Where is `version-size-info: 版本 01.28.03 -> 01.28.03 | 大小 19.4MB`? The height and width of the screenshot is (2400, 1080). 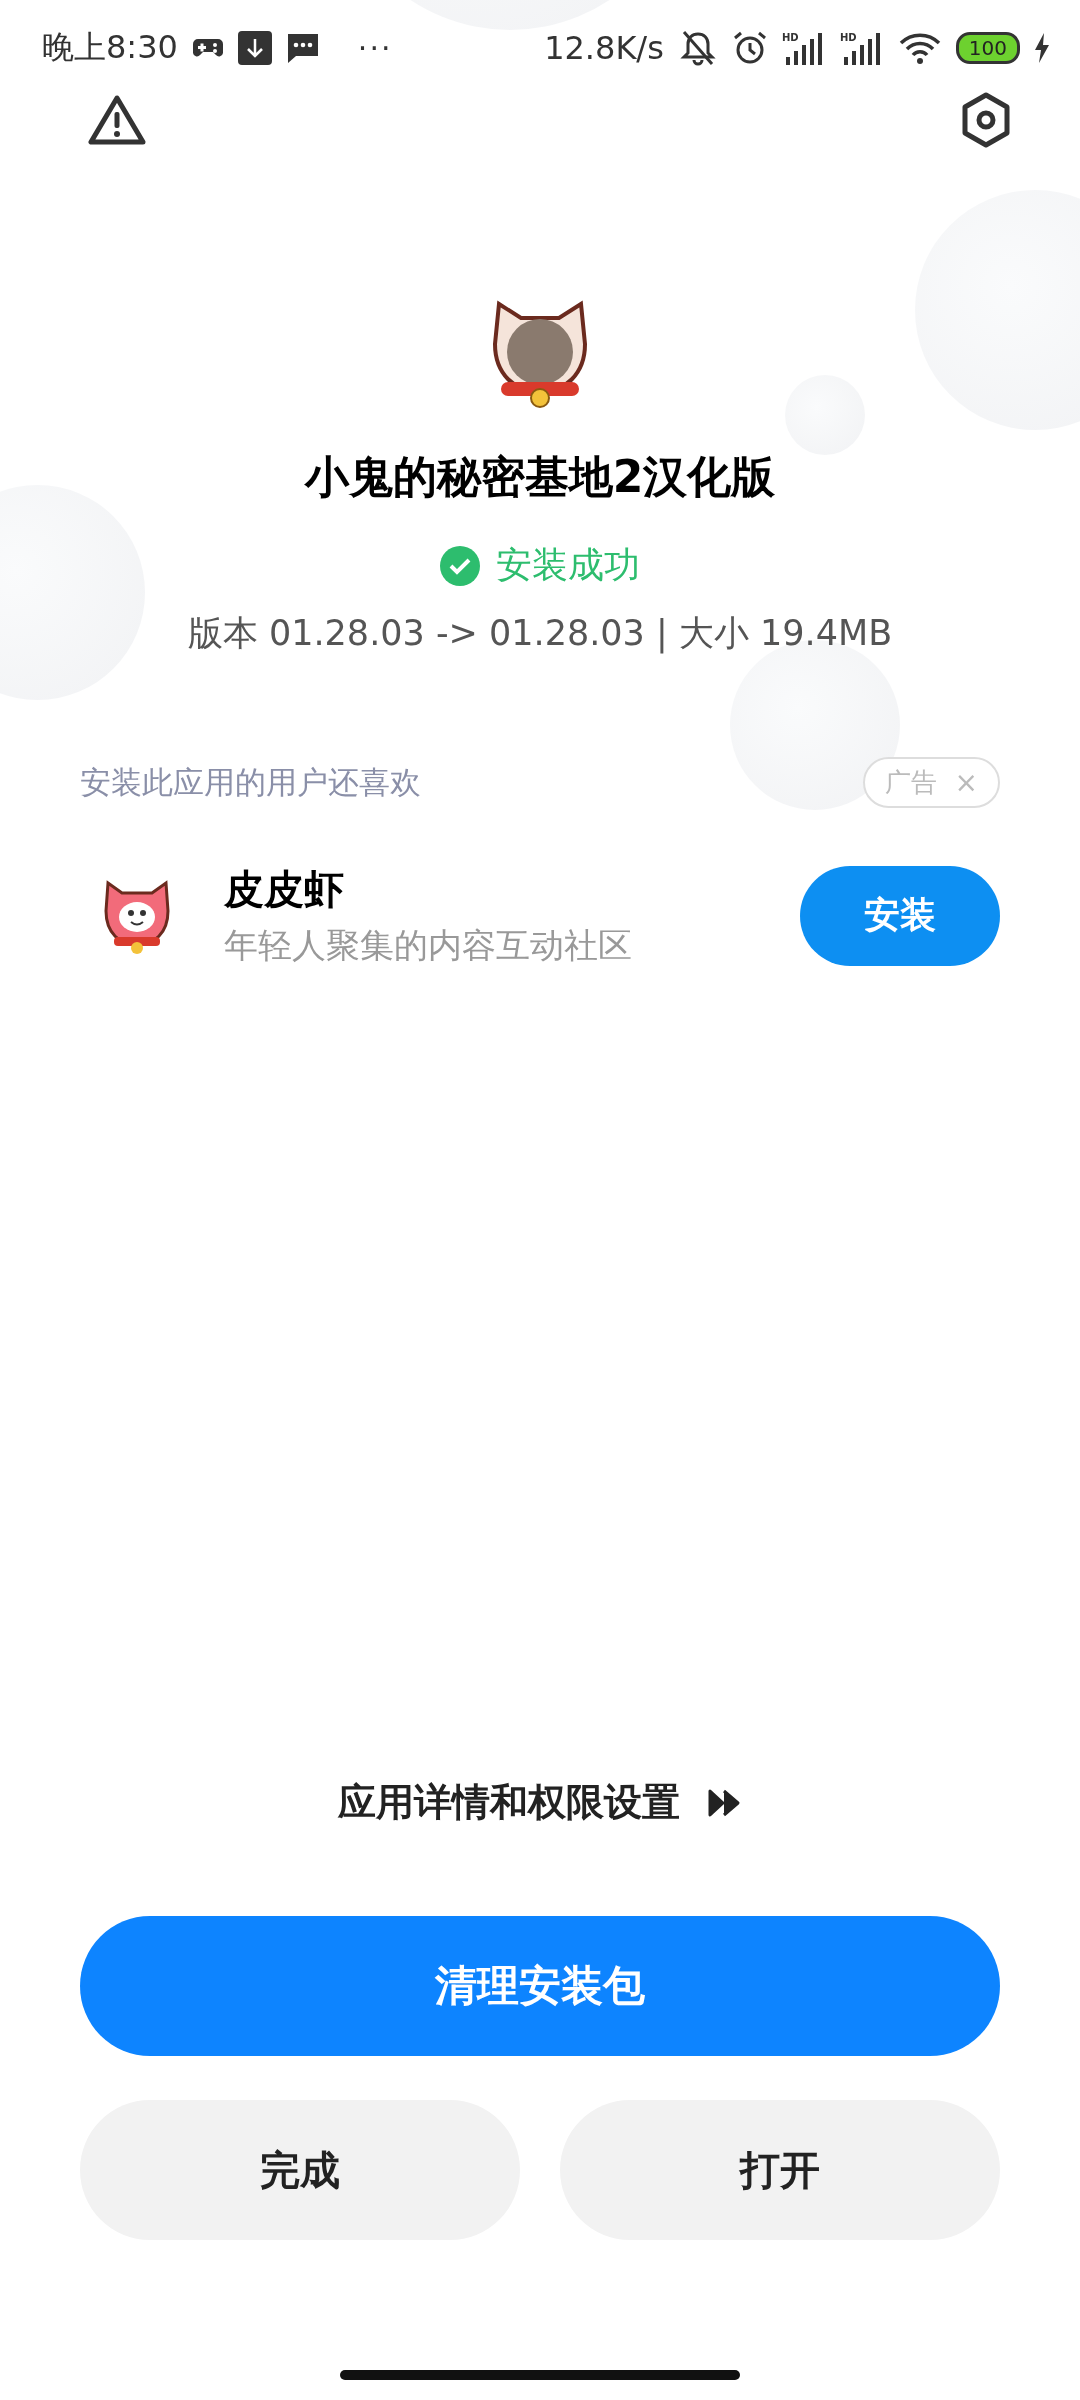 version-size-info: 版本 01.28.03 -> 01.28.03 | 大小 19.4MB is located at coordinates (540, 634).